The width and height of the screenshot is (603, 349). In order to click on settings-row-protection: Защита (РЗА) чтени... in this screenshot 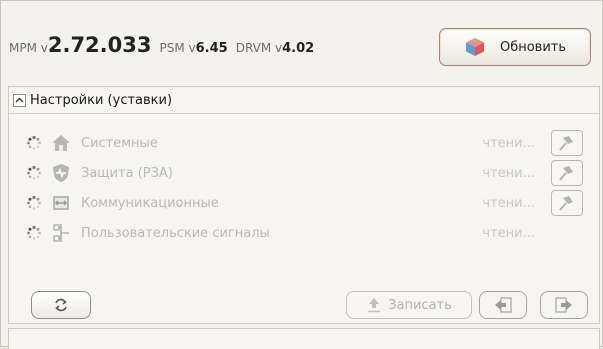, I will do `click(304, 173)`.